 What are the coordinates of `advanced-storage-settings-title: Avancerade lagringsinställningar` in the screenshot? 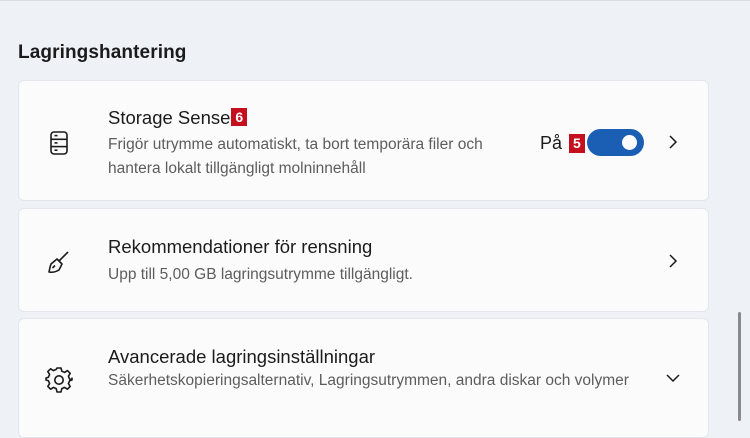 It's located at (242, 356).